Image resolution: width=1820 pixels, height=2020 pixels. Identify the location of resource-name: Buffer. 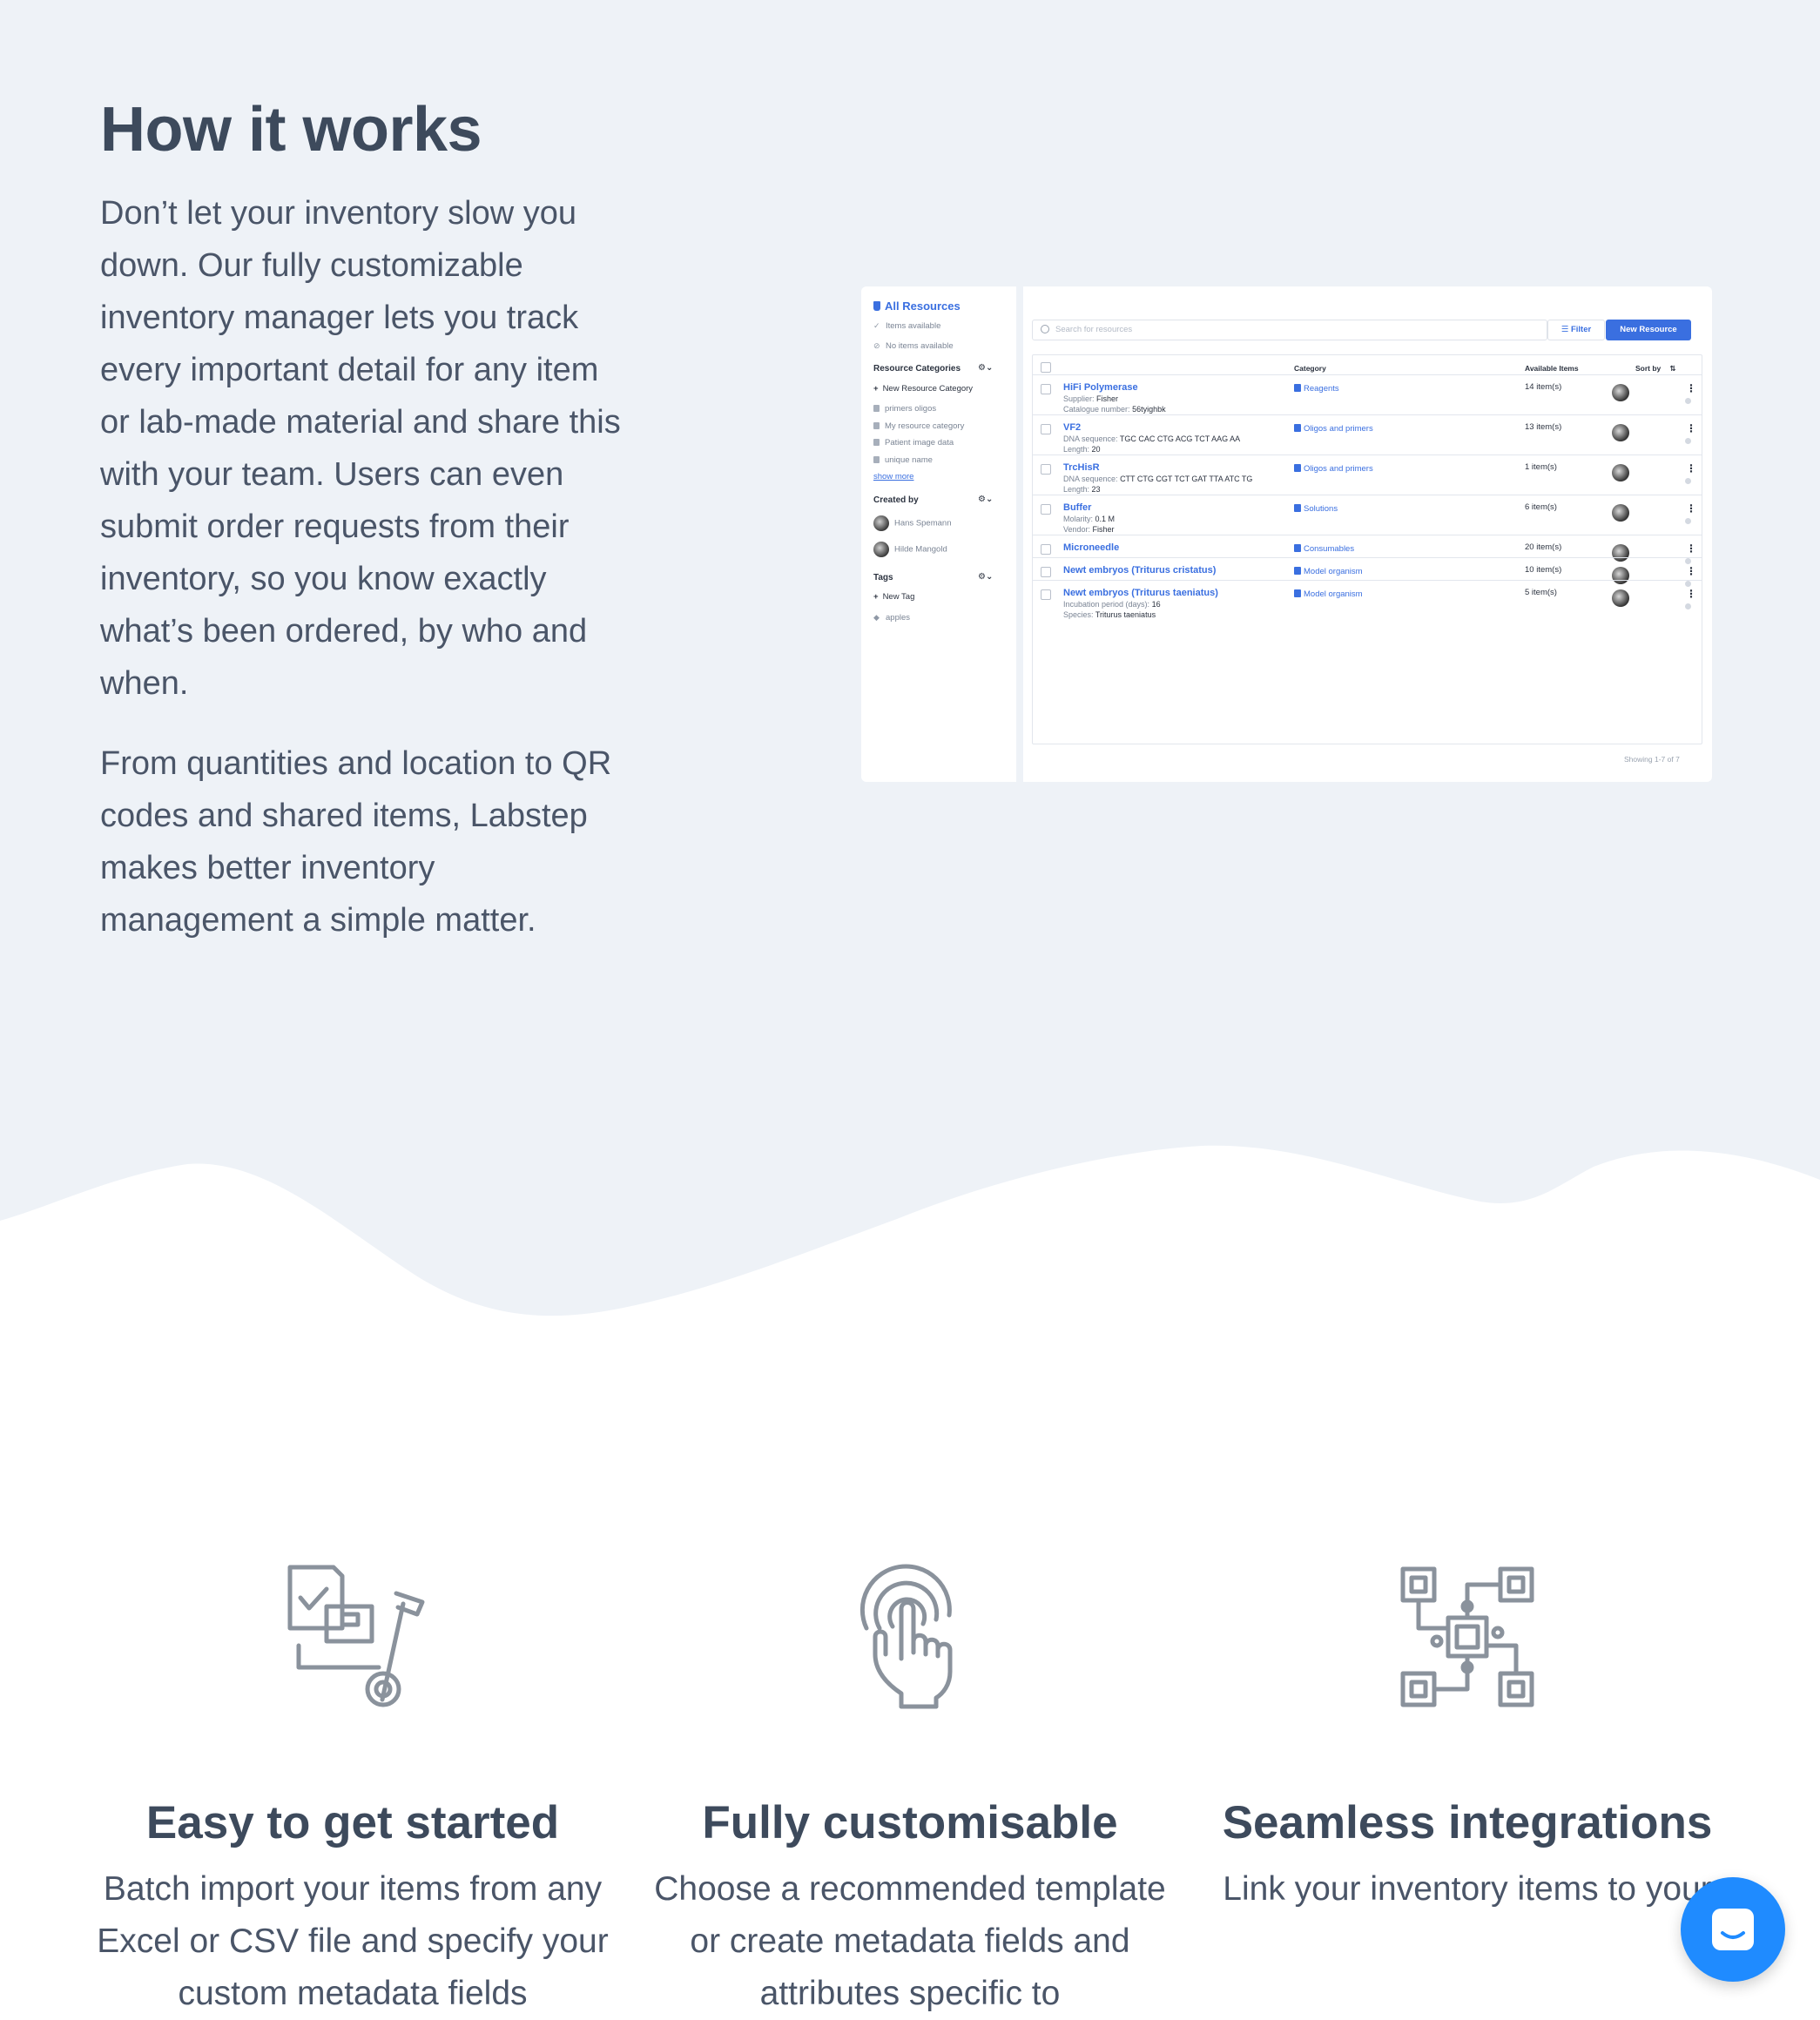
(1077, 507).